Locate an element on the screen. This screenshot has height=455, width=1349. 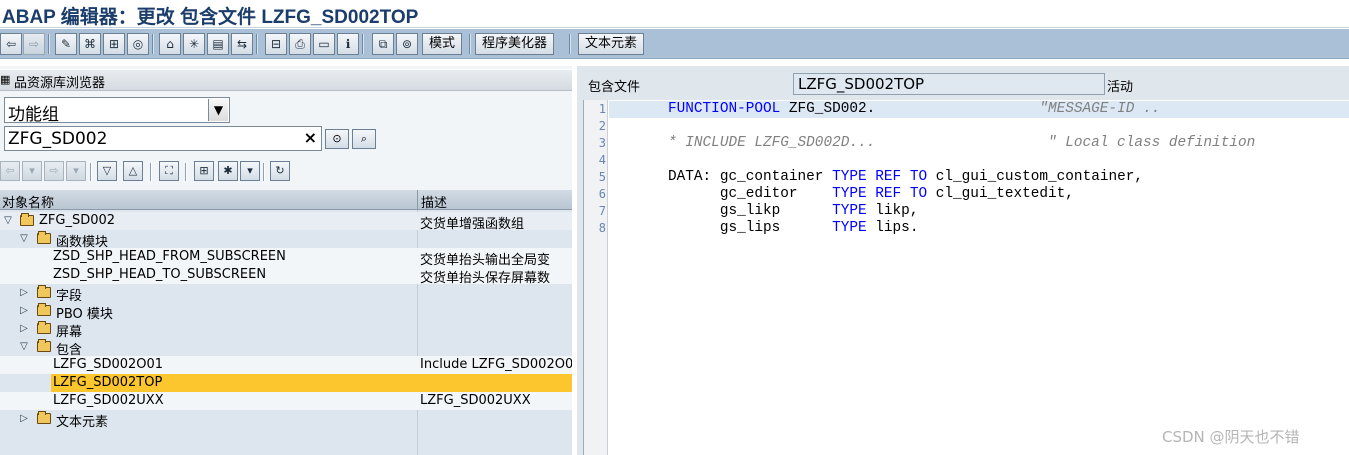
tree-node-description: LZFG_SD002UXX is located at coordinates (475, 400).